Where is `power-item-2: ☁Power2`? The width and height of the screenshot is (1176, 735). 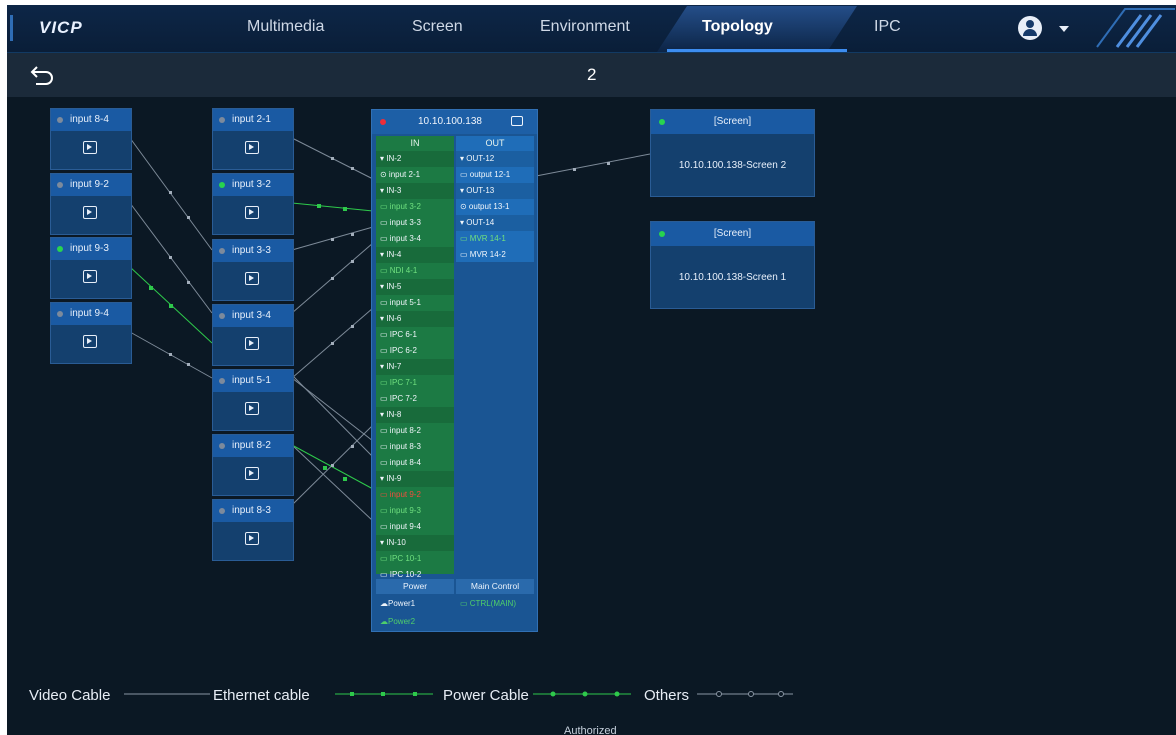 power-item-2: ☁Power2 is located at coordinates (397, 621).